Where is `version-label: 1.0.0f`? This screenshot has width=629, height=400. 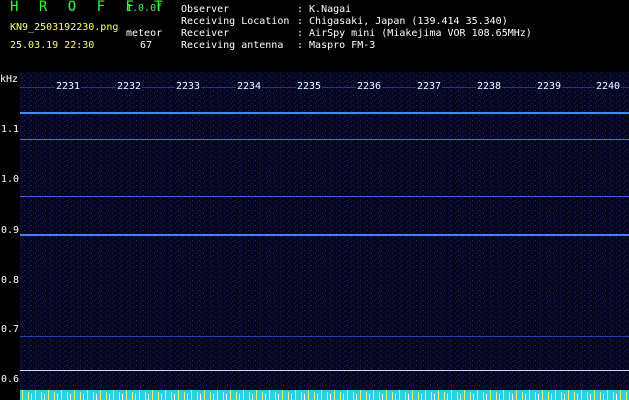
version-label: 1.0.0f is located at coordinates (144, 8).